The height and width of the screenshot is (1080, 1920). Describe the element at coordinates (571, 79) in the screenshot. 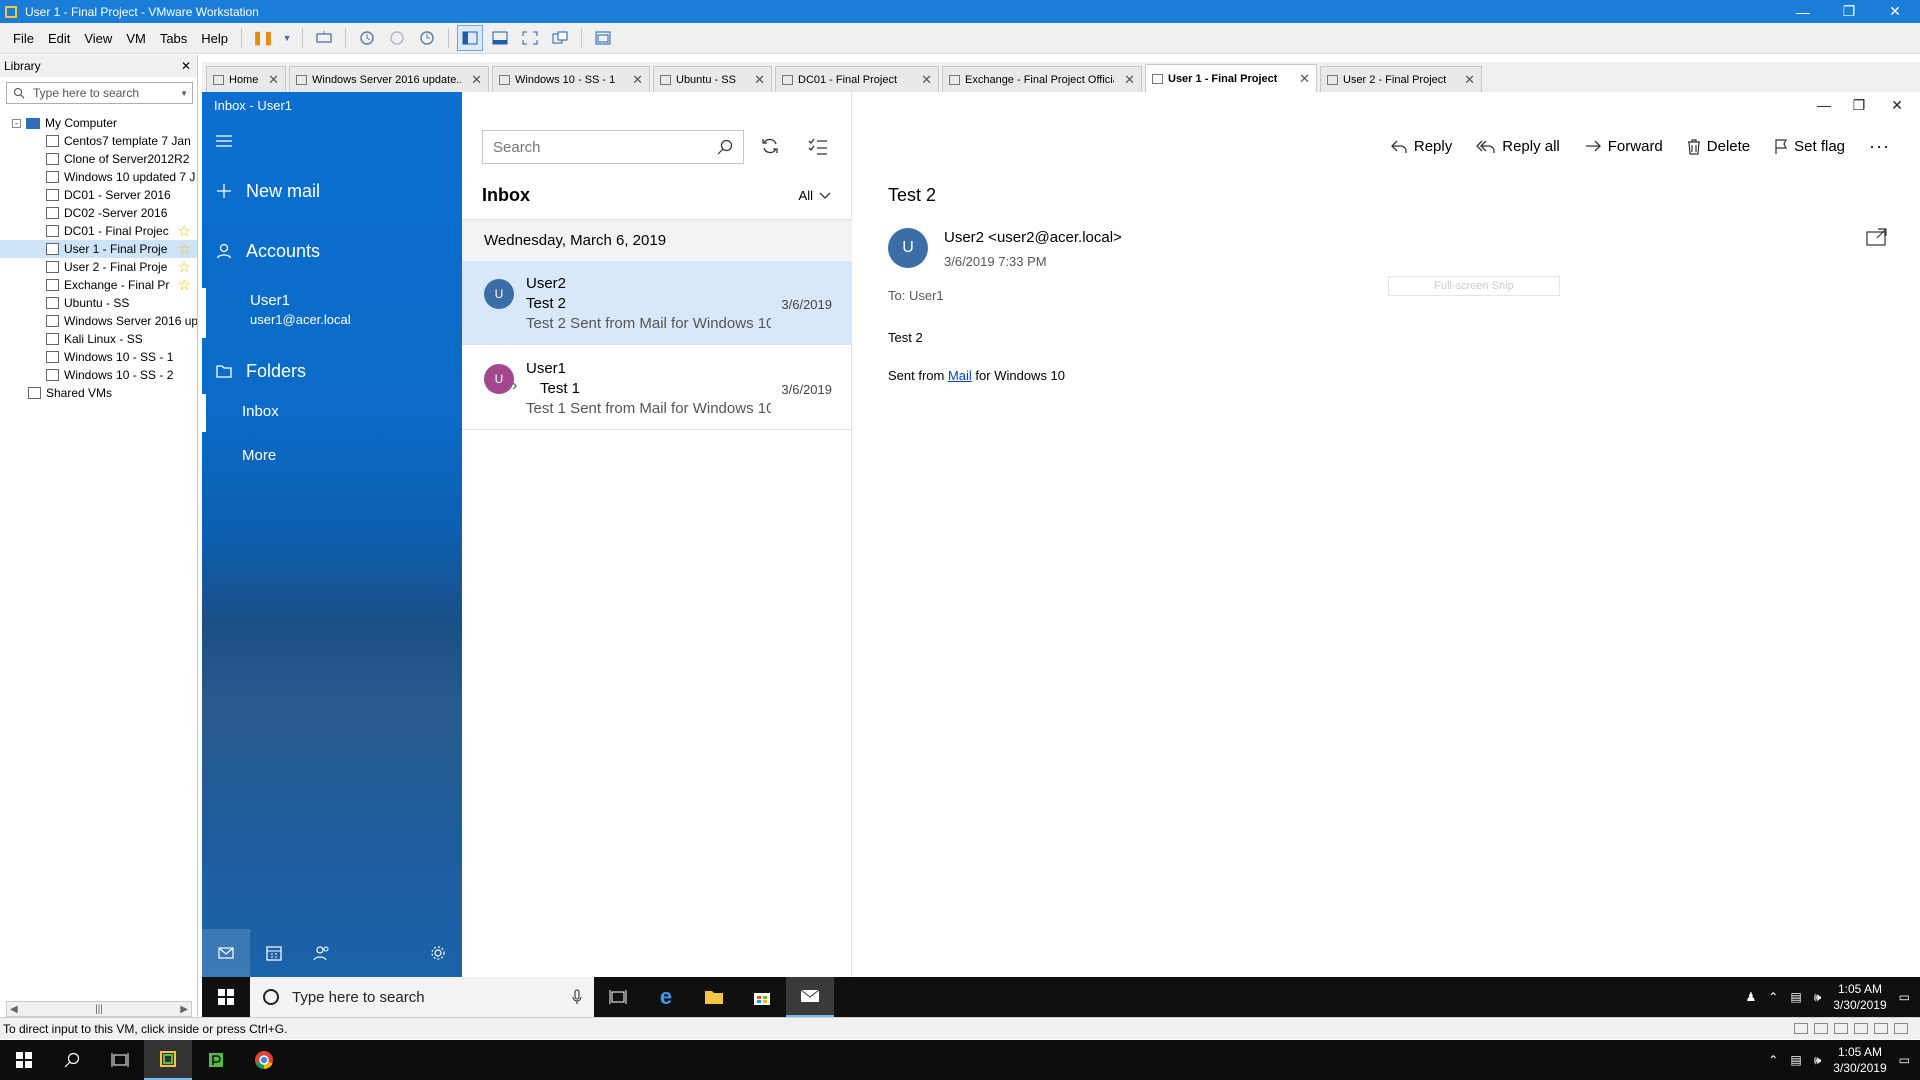

I see `vm-tab: Windows 10 - SS - 1 ✕` at that location.